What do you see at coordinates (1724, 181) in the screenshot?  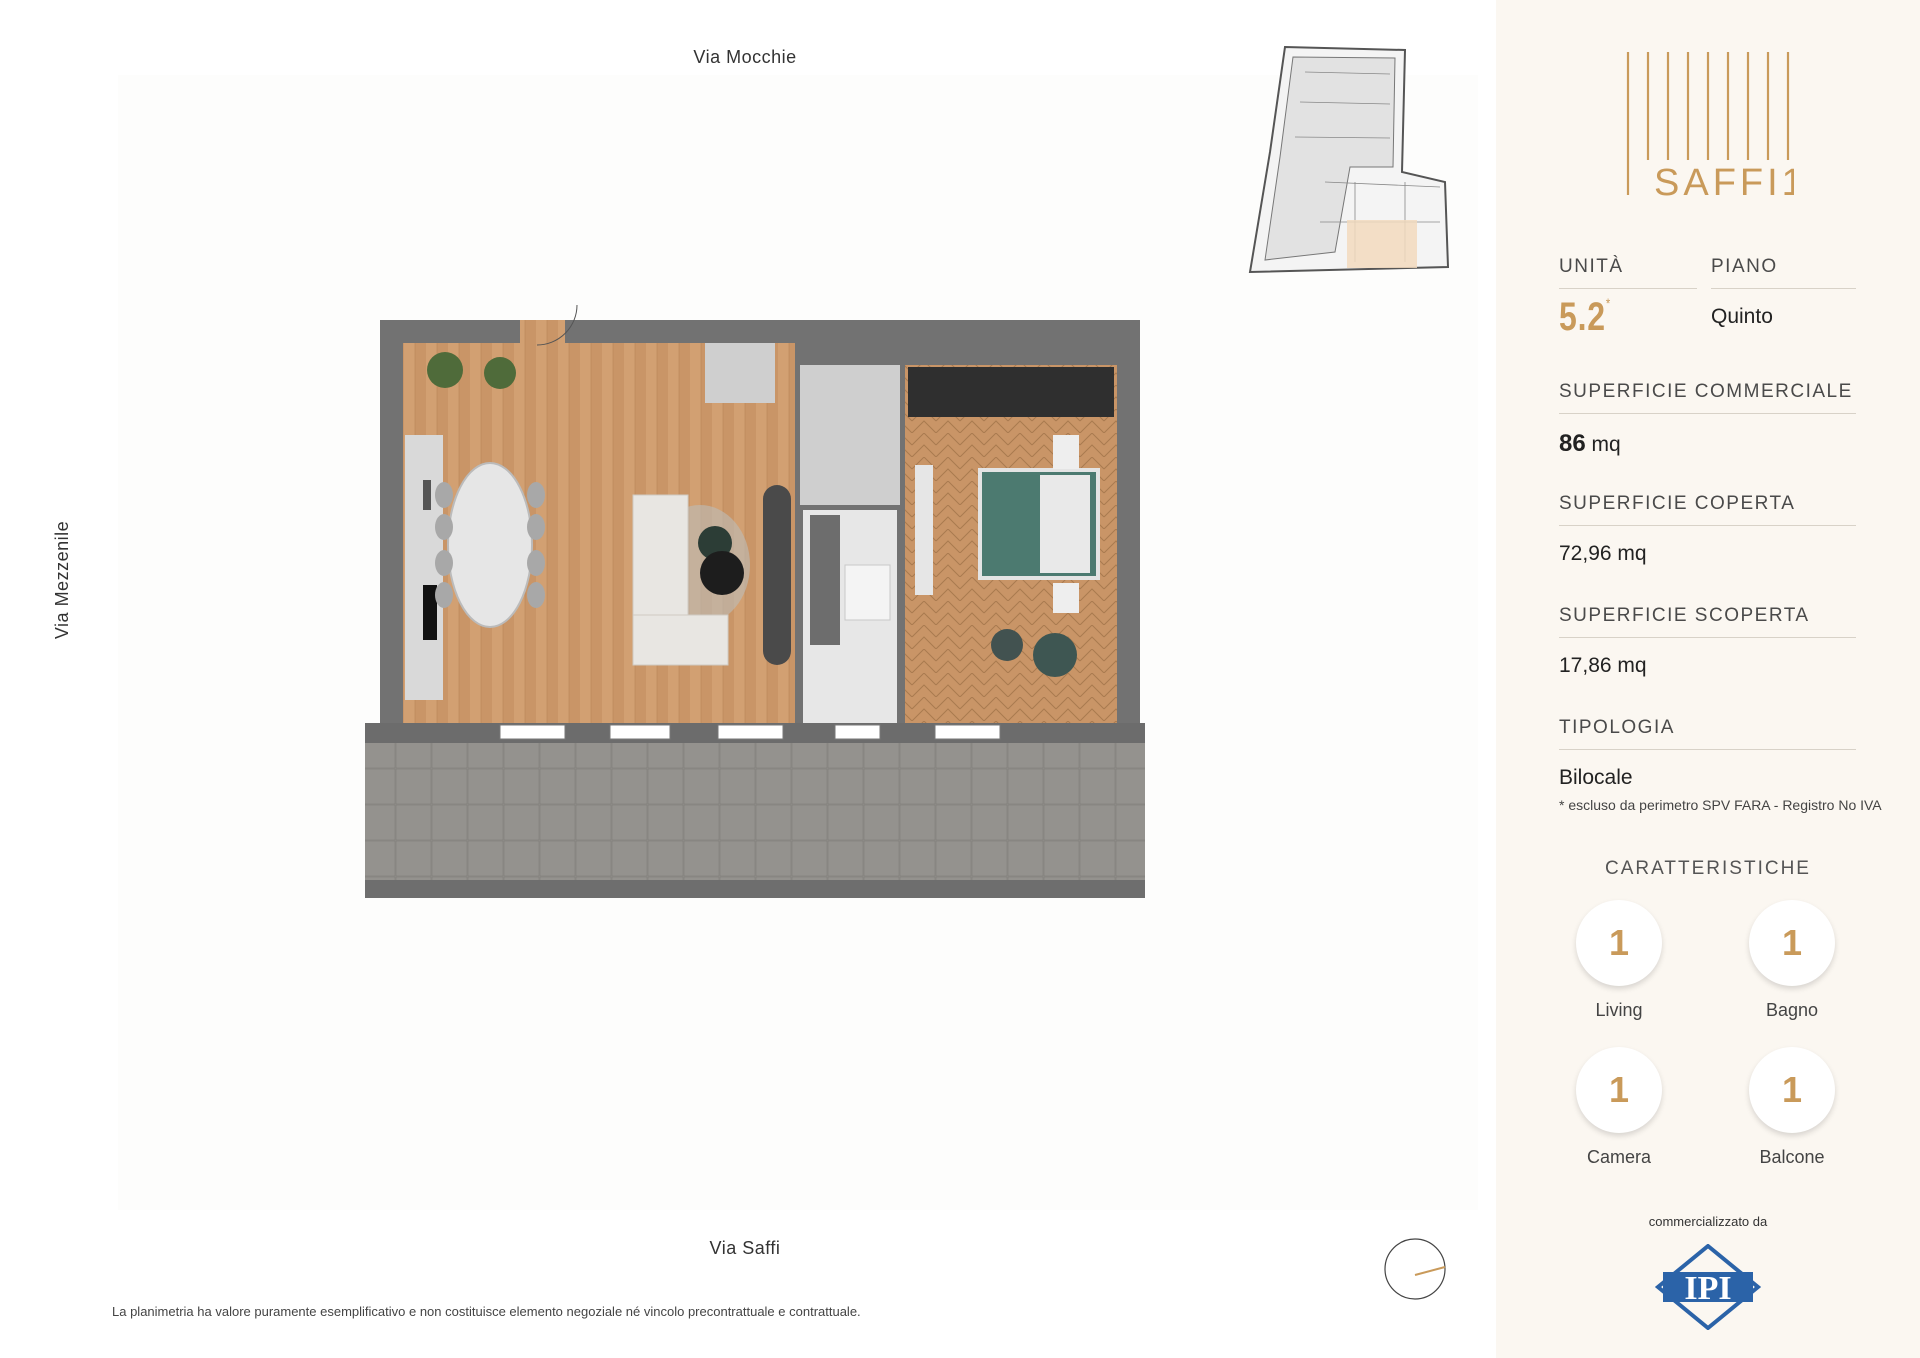 I see `logo-text: SAFFI18` at bounding box center [1724, 181].